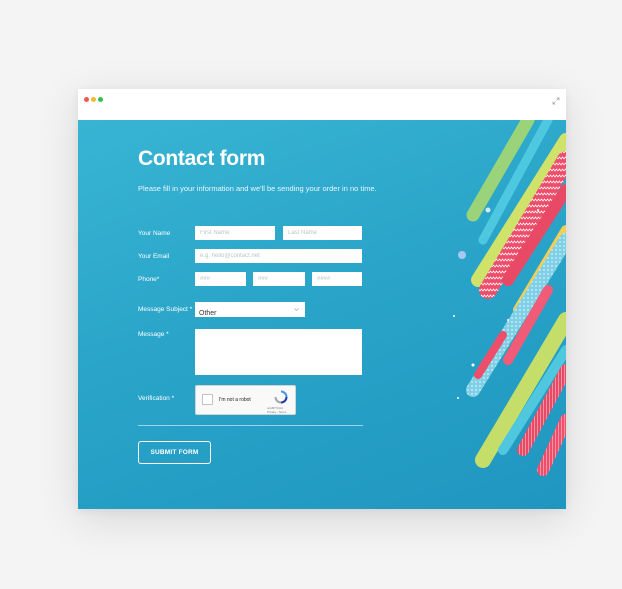 This screenshot has width=622, height=589. Describe the element at coordinates (322, 104) in the screenshot. I see `window-titlebar` at that location.